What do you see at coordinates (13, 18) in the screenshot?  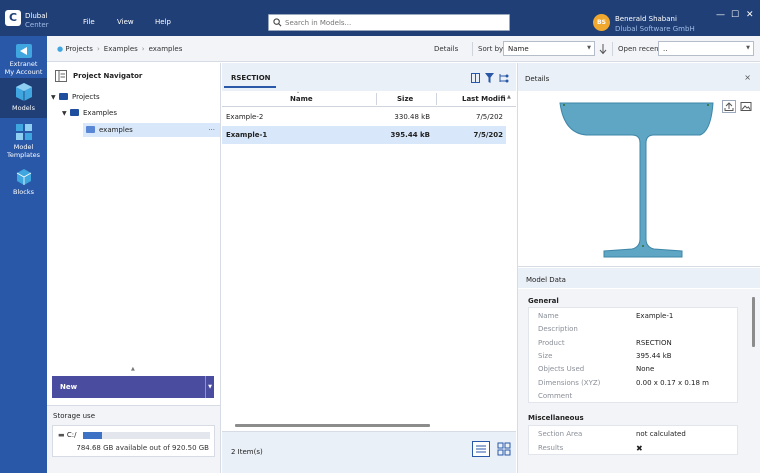 I see `dlubal-logo-icon: C` at bounding box center [13, 18].